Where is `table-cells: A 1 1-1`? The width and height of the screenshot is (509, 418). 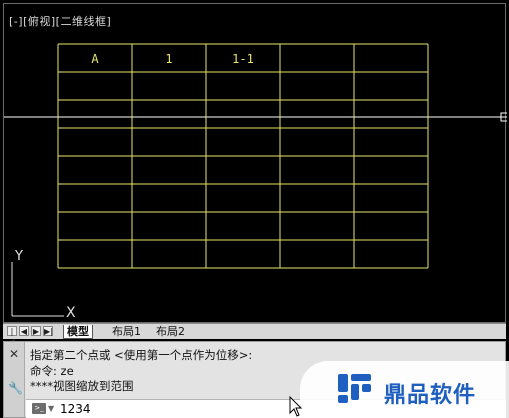
table-cells: A 1 1-1 is located at coordinates (172, 59).